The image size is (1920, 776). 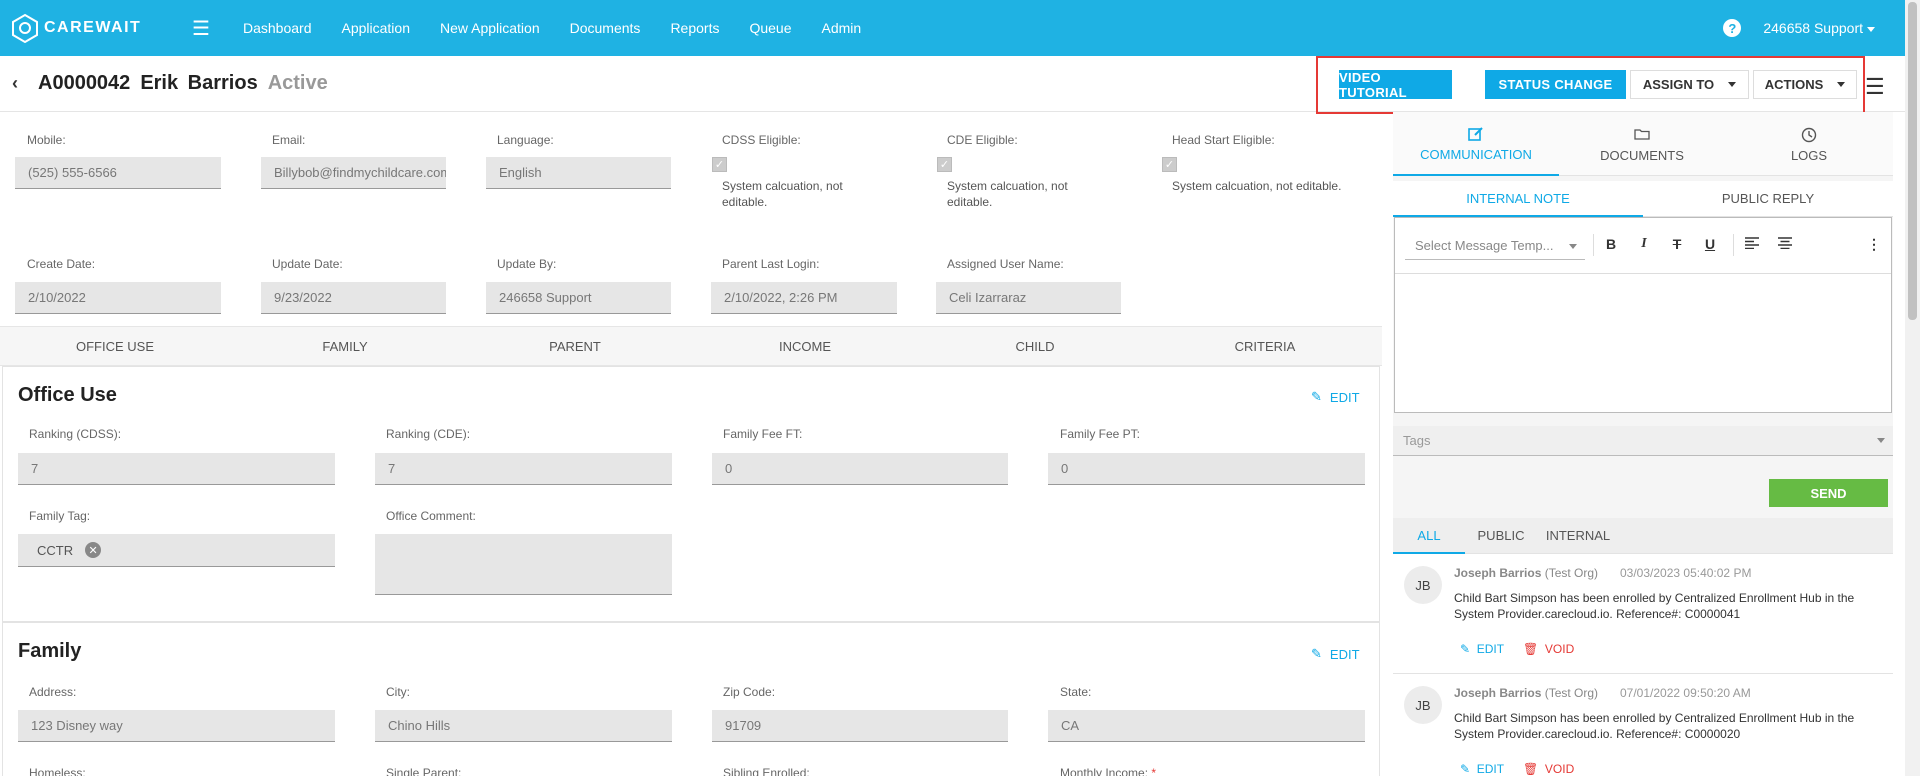 I want to click on tab-logs: LOGS, so click(x=1809, y=144).